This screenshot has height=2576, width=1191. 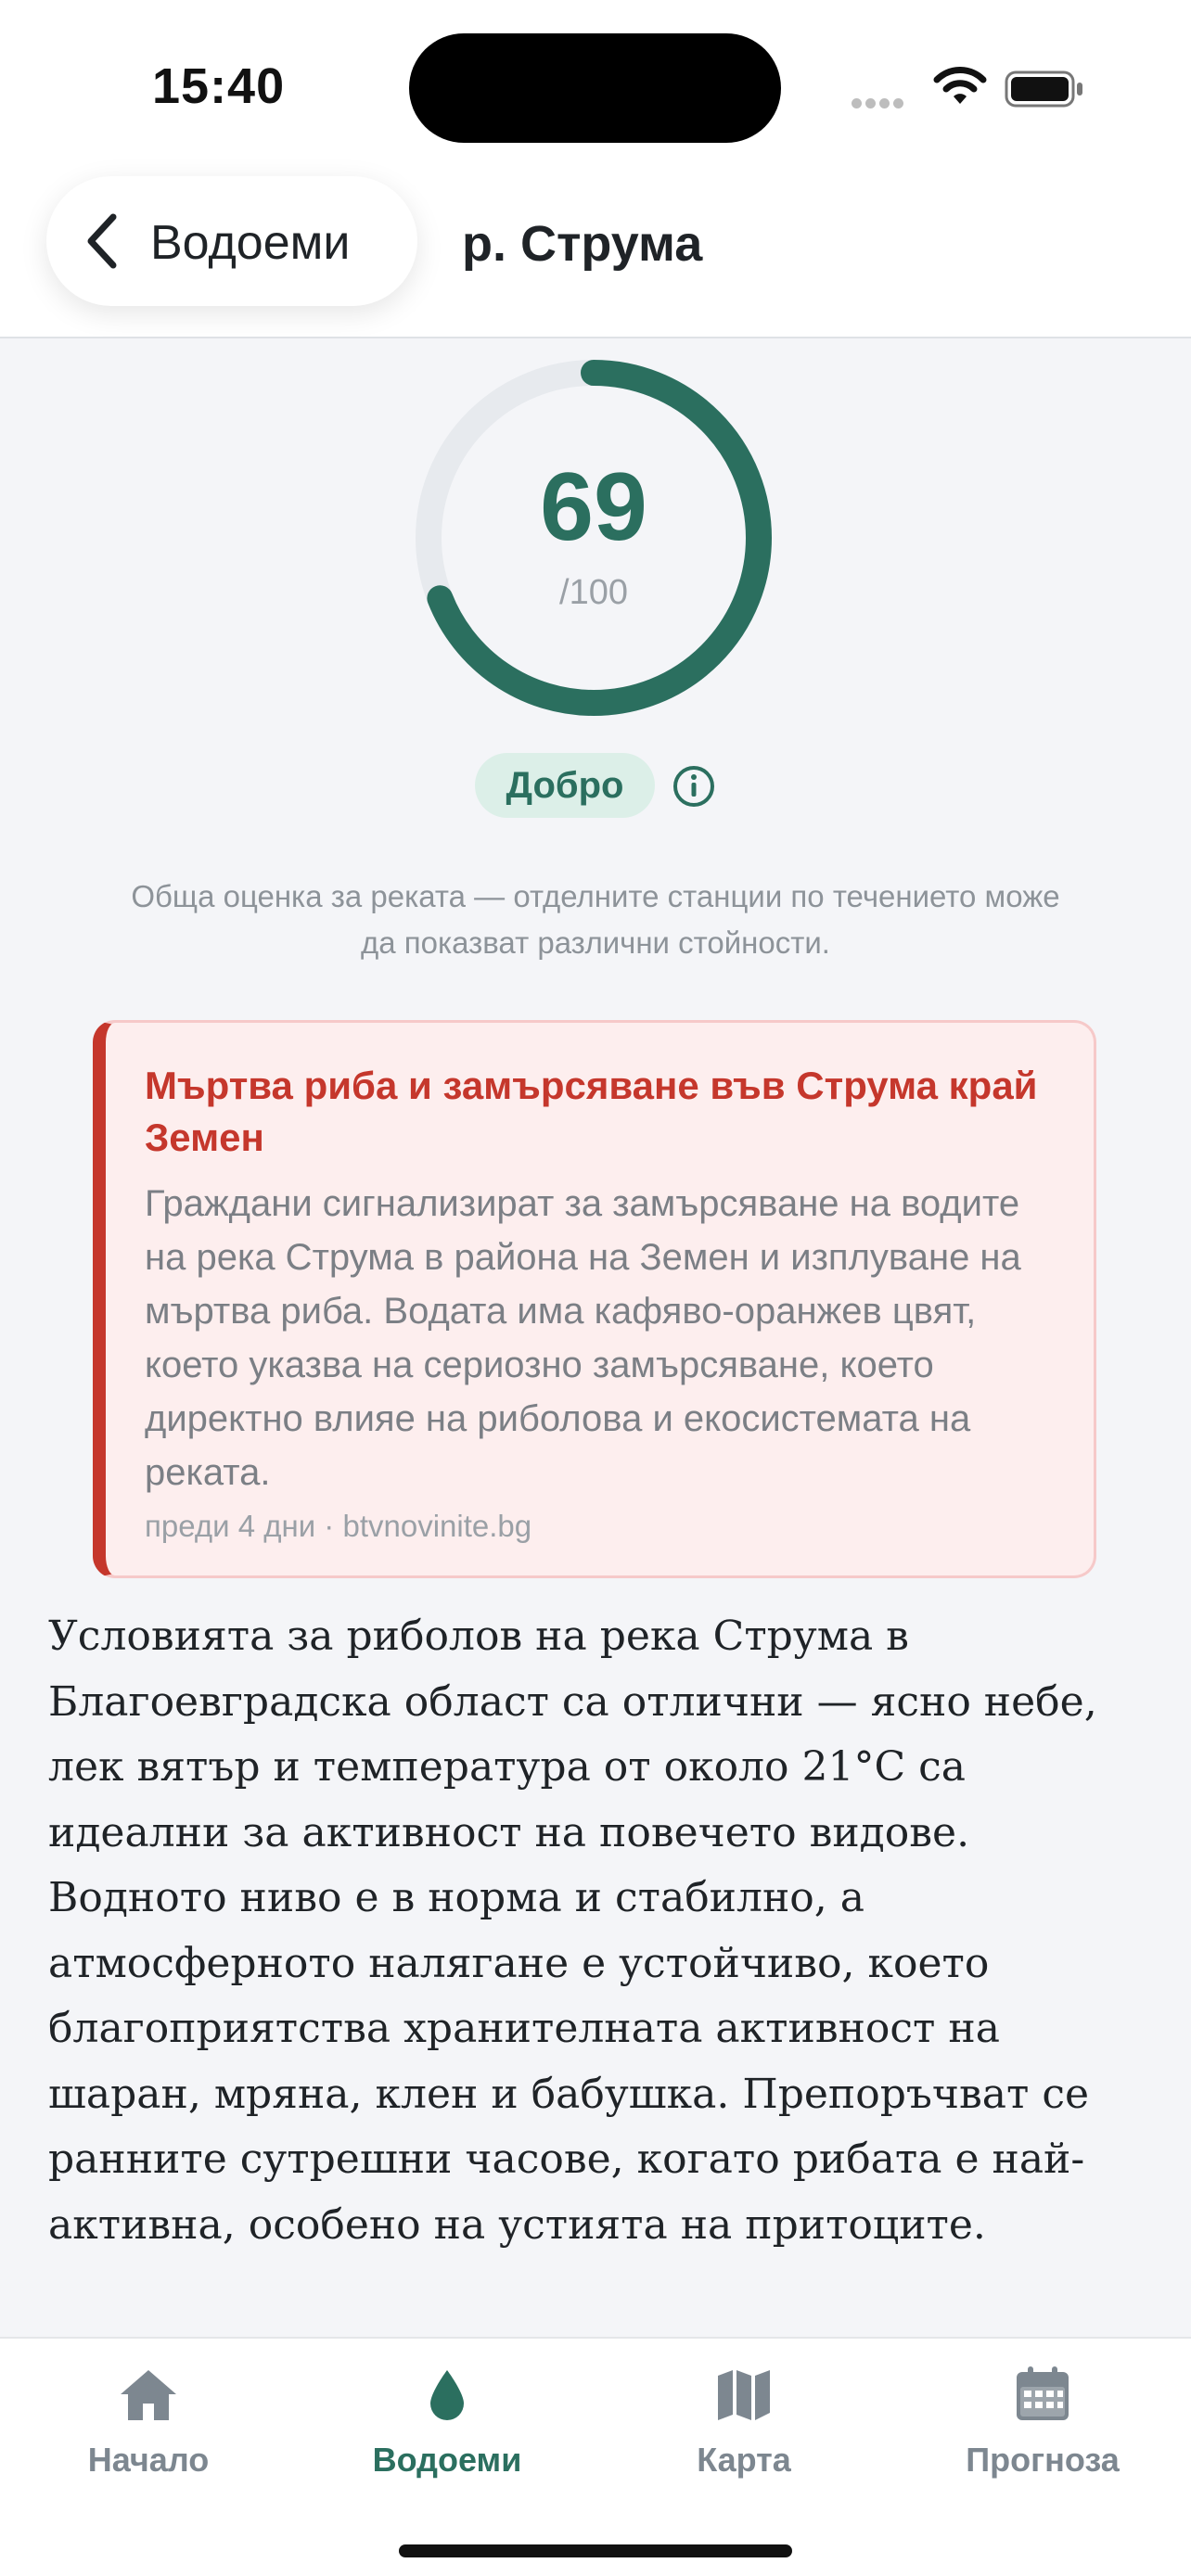 I want to click on page-title: р. Струма, so click(x=582, y=244).